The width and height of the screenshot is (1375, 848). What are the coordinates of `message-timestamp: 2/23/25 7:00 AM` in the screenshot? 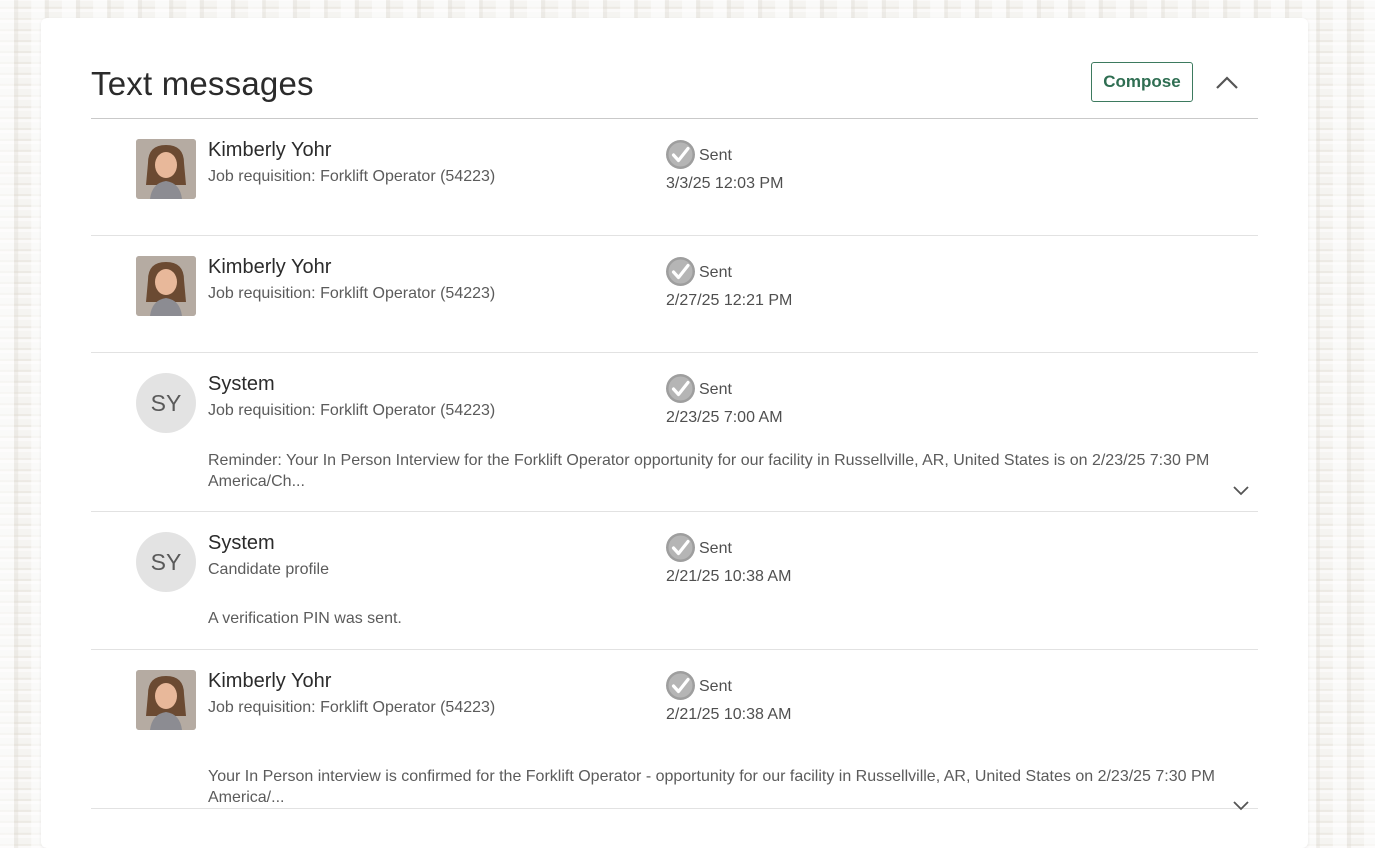 It's located at (724, 417).